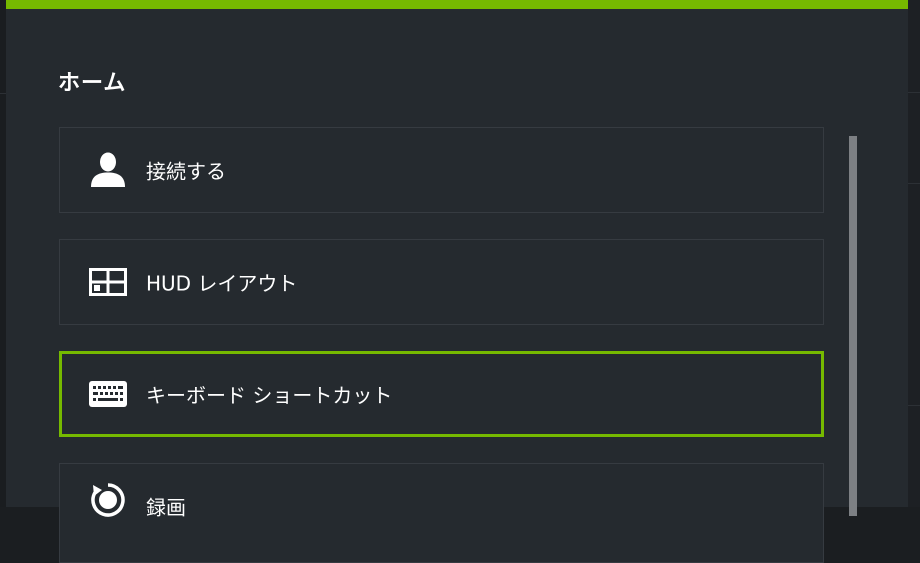  I want to click on menu-item-keyboard-shortcuts: キーボード ショートカット, so click(441, 394).